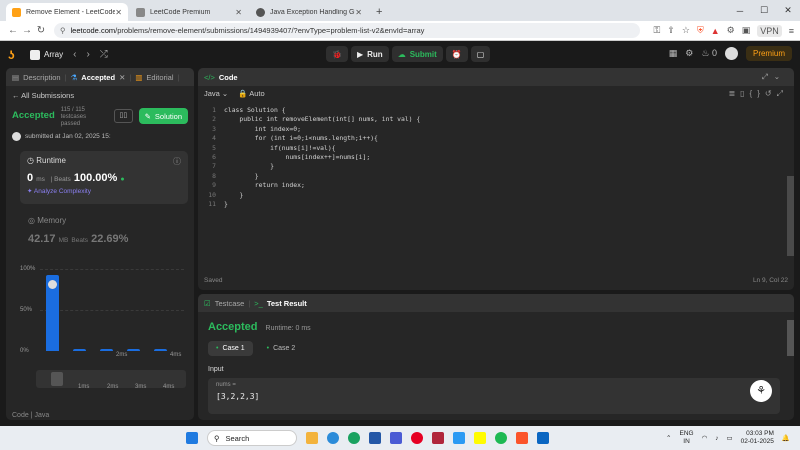  What do you see at coordinates (375, 438) in the screenshot?
I see `store-icon` at bounding box center [375, 438].